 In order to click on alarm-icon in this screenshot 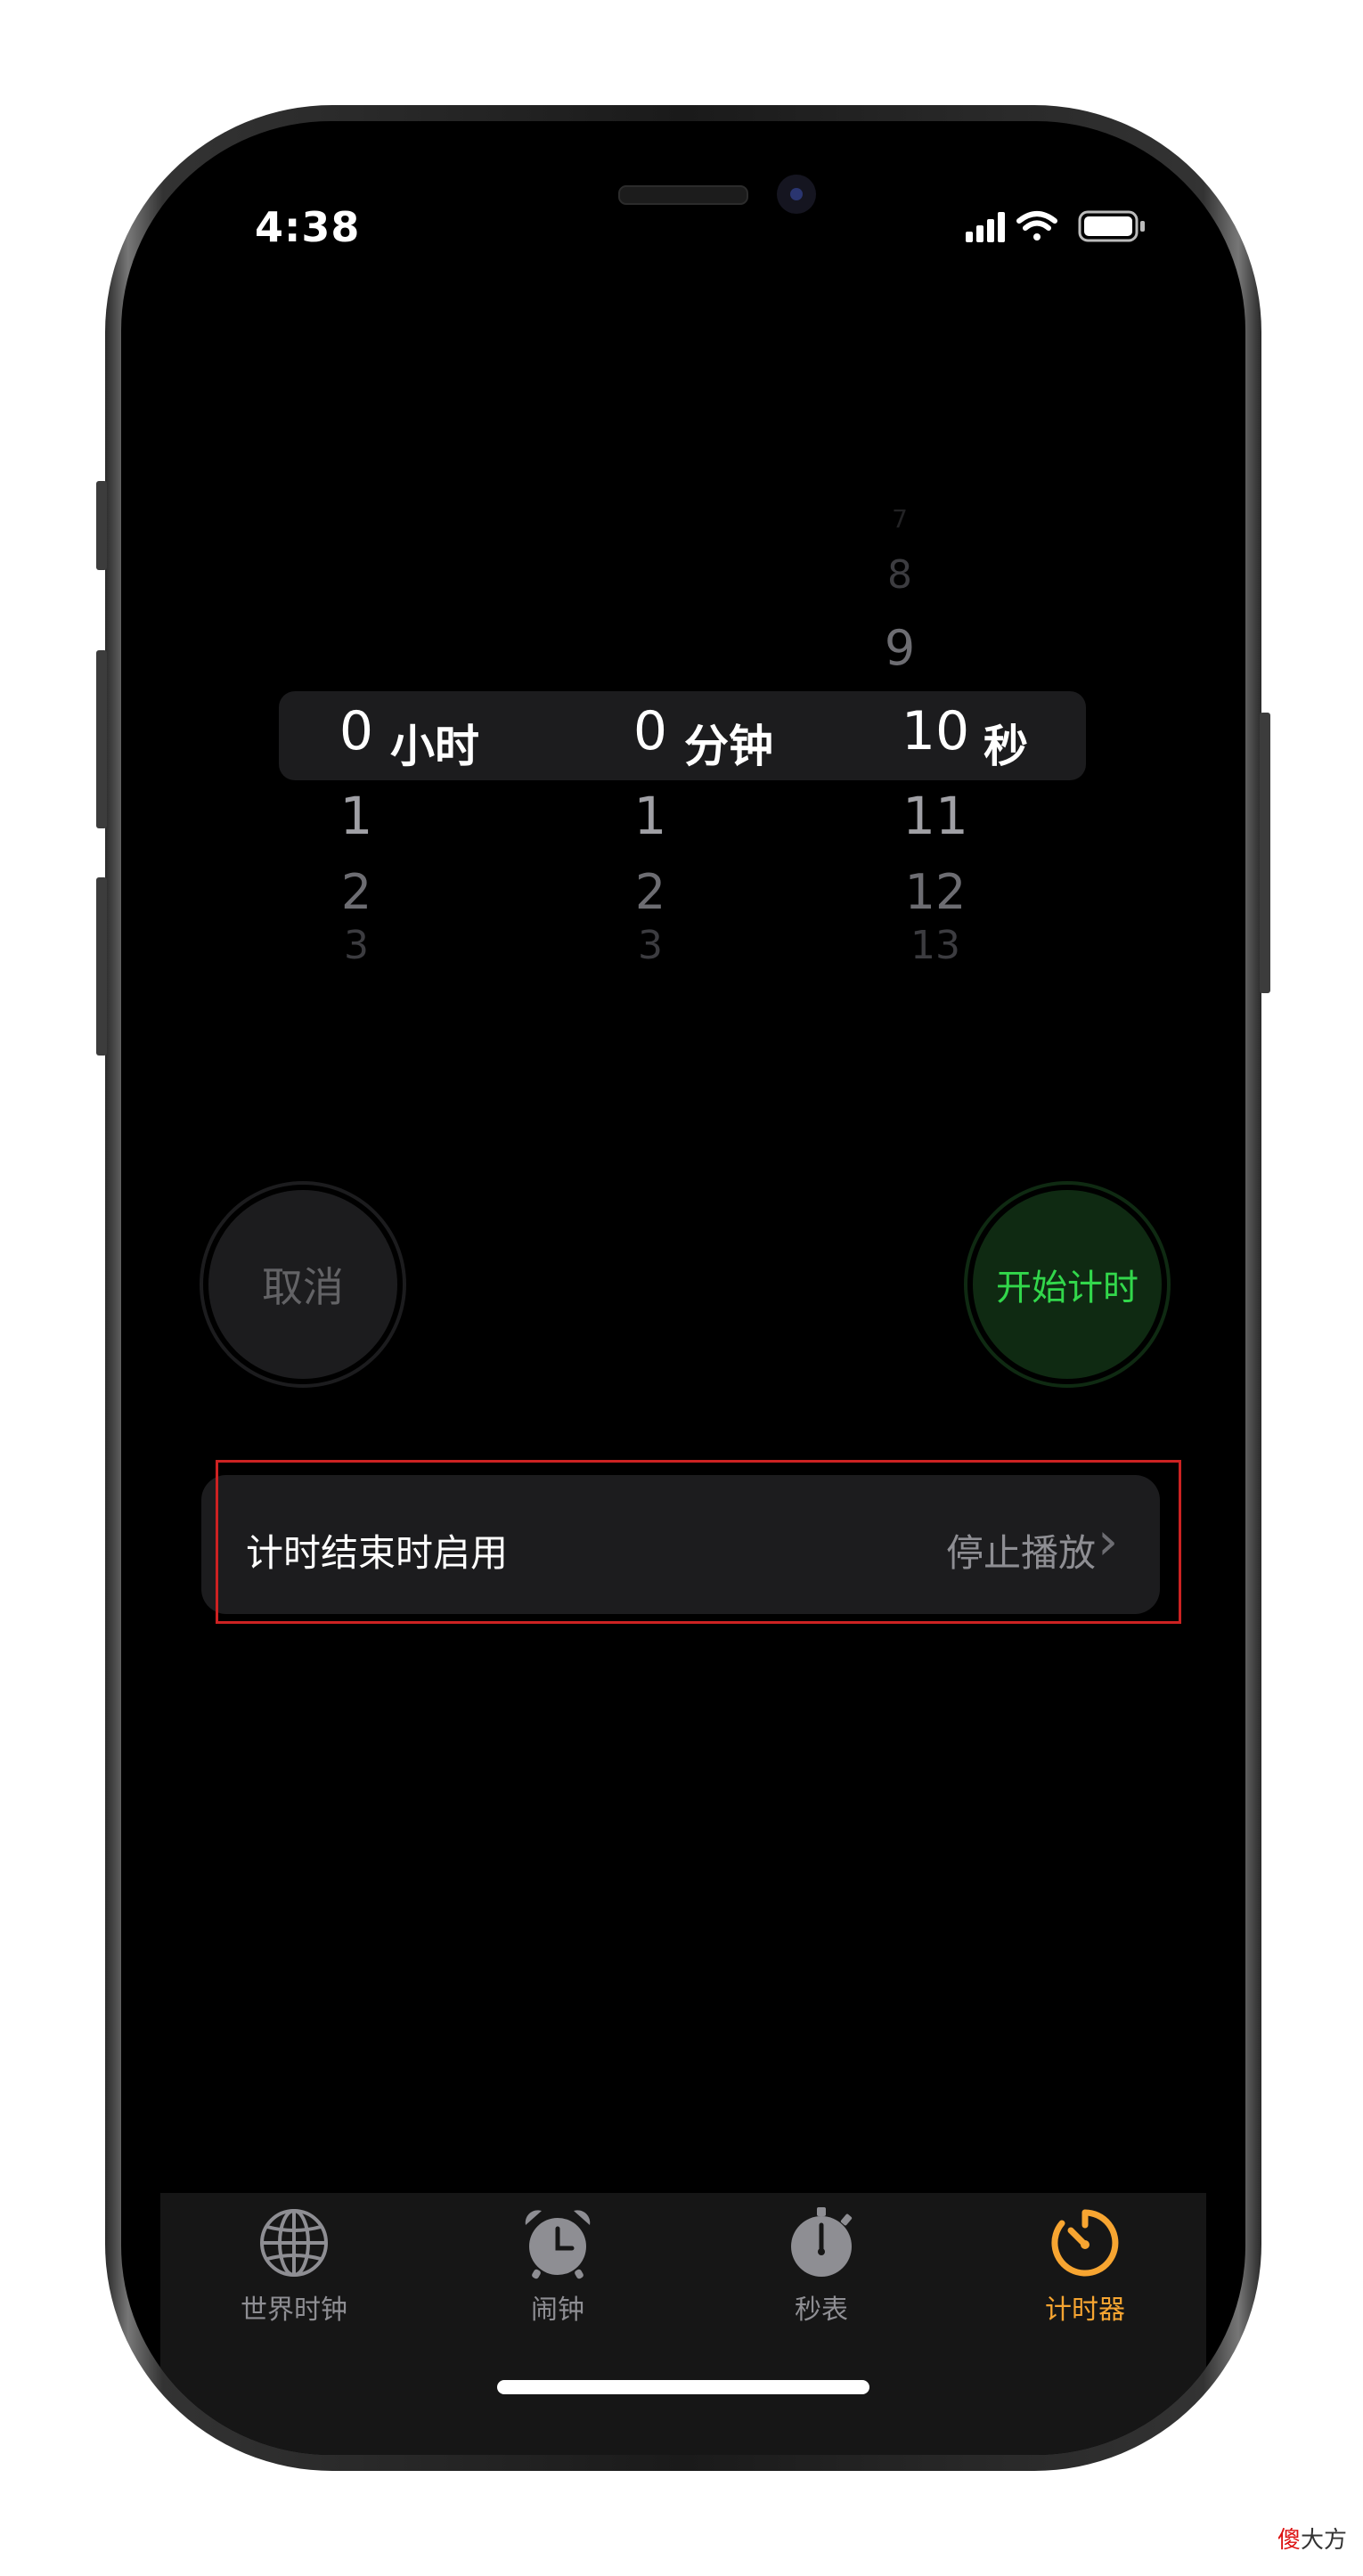, I will do `click(558, 2245)`.